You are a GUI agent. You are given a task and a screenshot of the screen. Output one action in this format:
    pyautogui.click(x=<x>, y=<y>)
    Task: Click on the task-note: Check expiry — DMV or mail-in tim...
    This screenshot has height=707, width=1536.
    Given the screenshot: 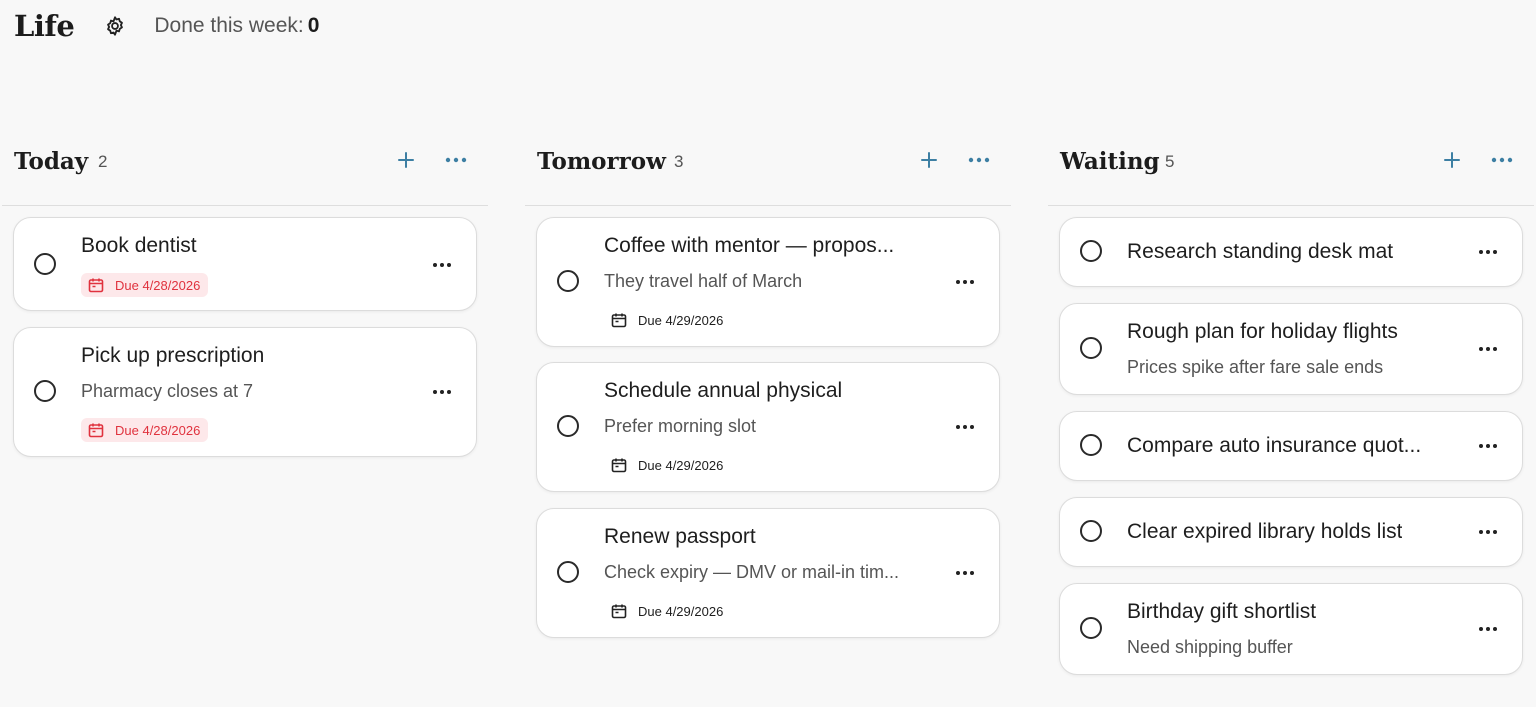 What is the action you would take?
    pyautogui.click(x=752, y=572)
    